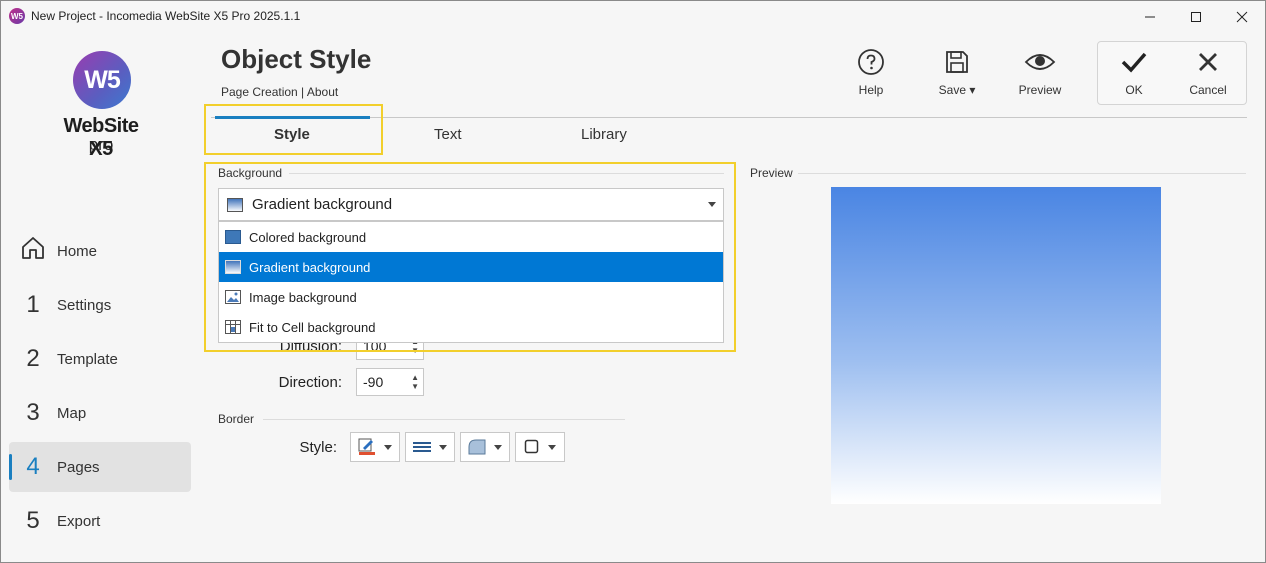 Image resolution: width=1266 pixels, height=563 pixels. I want to click on highlight-style-tab, so click(293, 129).